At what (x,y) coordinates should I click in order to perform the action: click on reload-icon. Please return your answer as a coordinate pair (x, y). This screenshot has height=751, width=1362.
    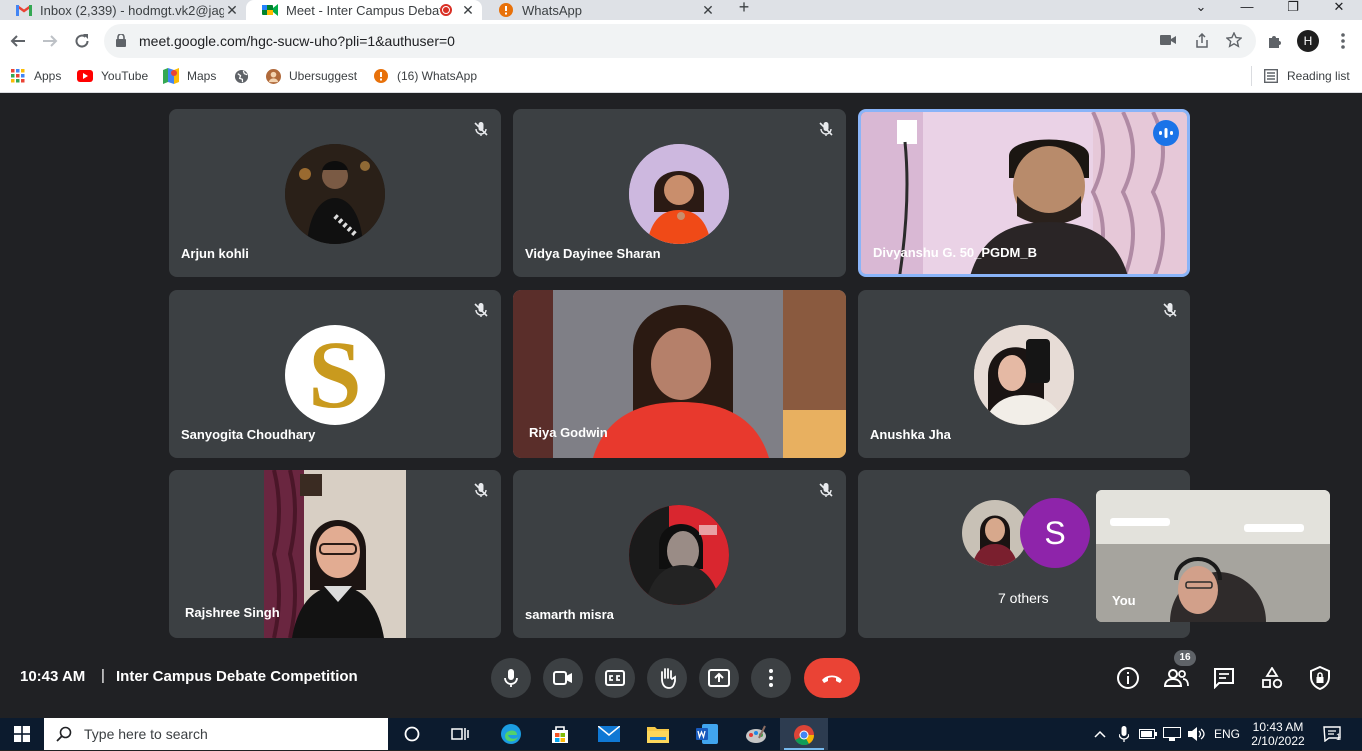
    Looking at the image, I should click on (82, 41).